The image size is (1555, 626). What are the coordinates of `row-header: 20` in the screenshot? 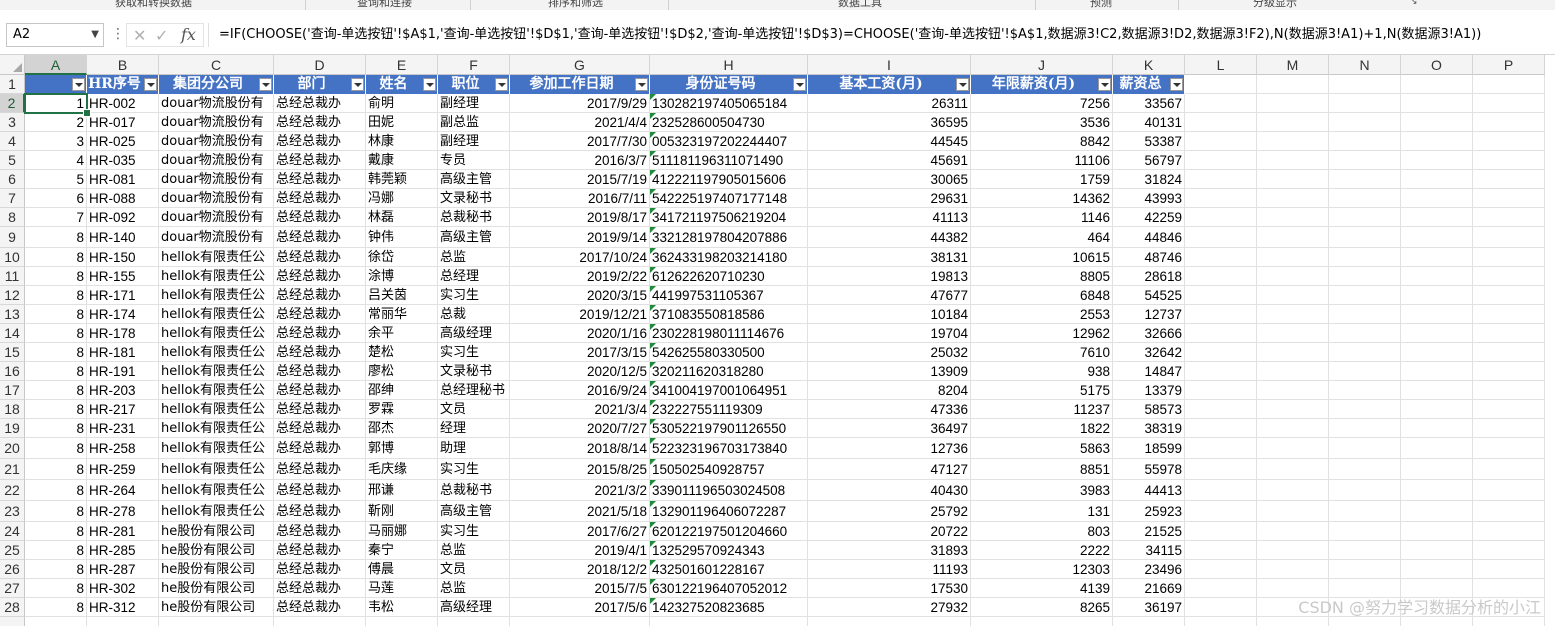 It's located at (12, 448).